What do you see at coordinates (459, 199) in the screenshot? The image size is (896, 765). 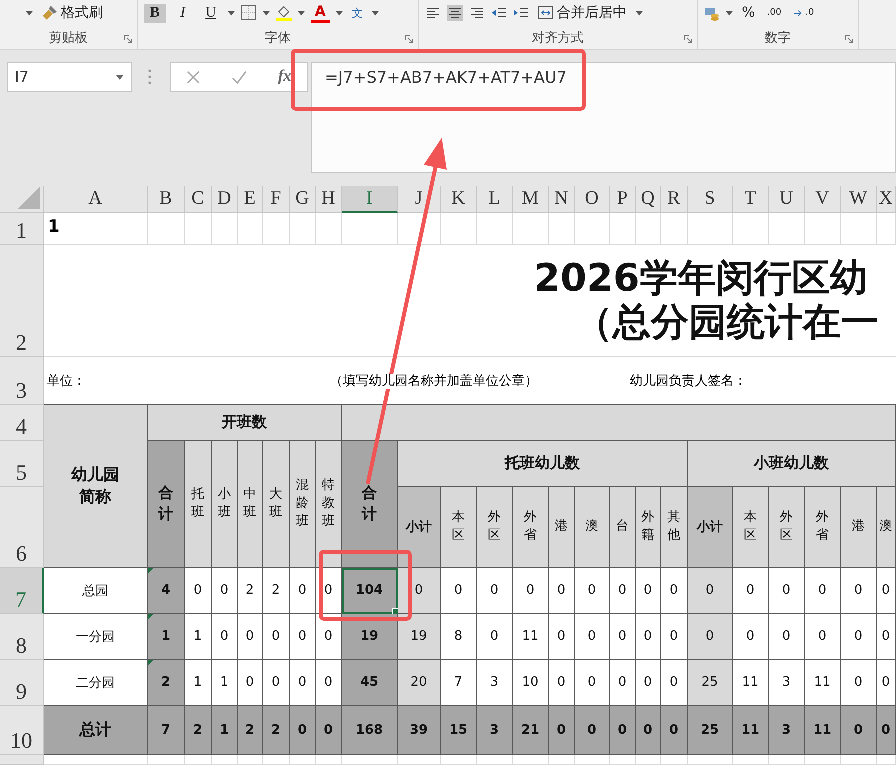 I see `column-header: K` at bounding box center [459, 199].